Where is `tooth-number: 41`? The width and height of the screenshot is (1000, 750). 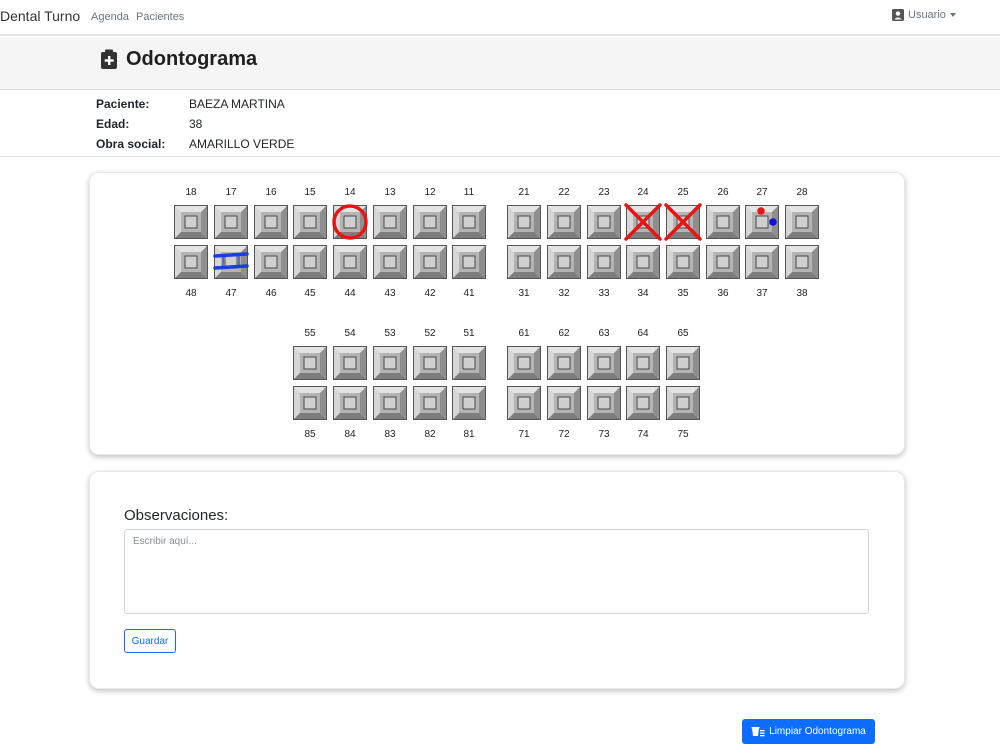 tooth-number: 41 is located at coordinates (469, 293).